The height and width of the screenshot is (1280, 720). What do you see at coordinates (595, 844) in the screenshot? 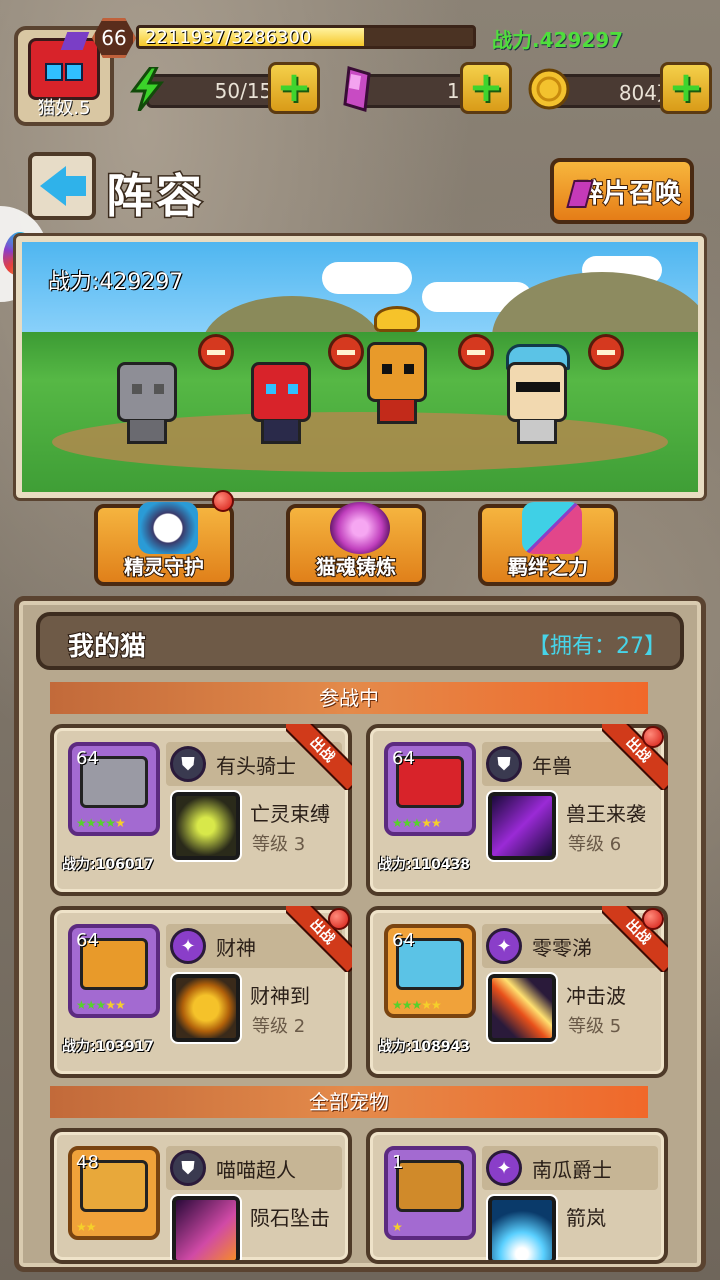
I see `skill-level: 等级 6` at bounding box center [595, 844].